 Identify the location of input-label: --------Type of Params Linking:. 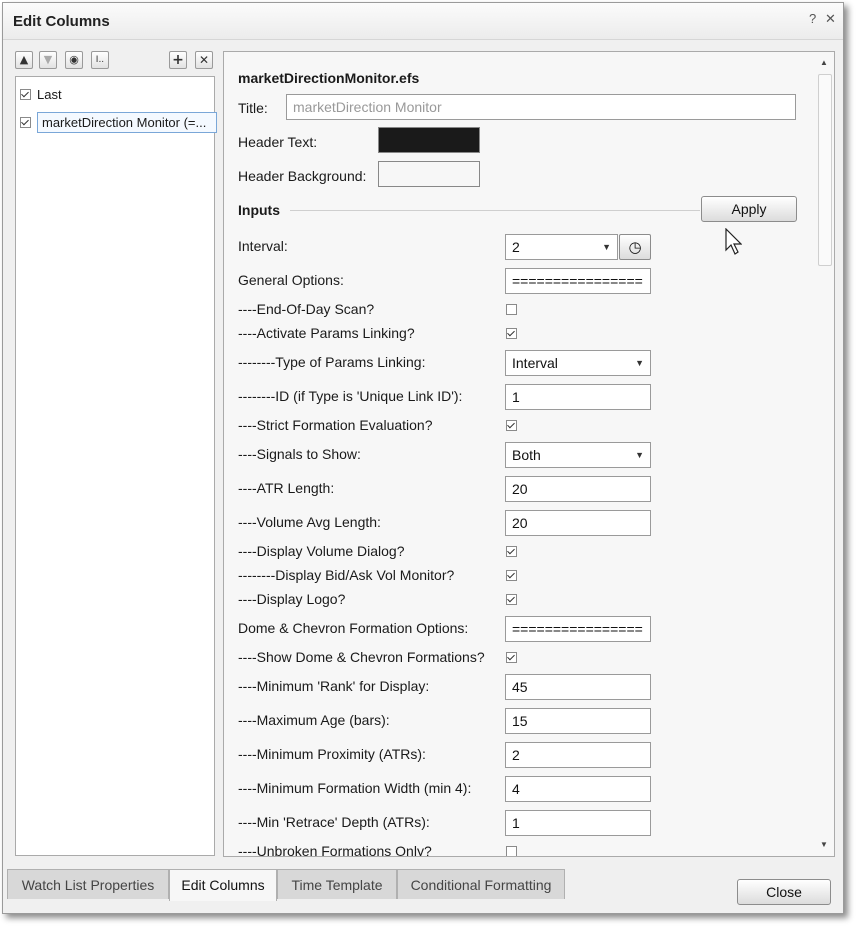
(332, 362).